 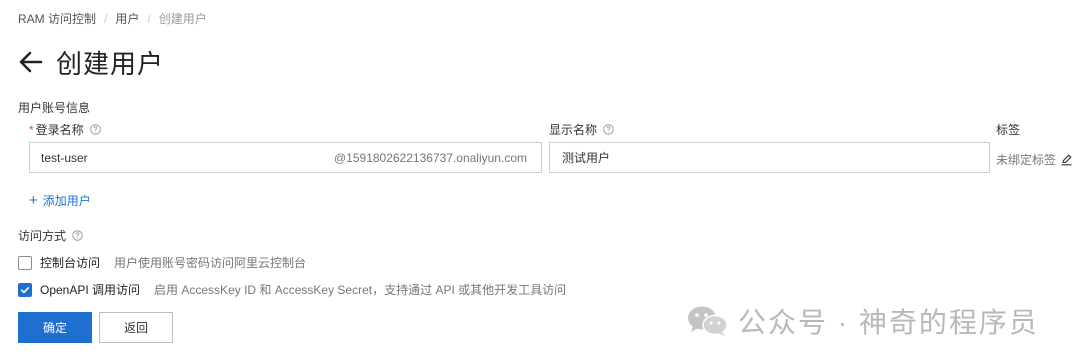 I want to click on watermark: 公众号 · 神奇的程序员, so click(x=862, y=321).